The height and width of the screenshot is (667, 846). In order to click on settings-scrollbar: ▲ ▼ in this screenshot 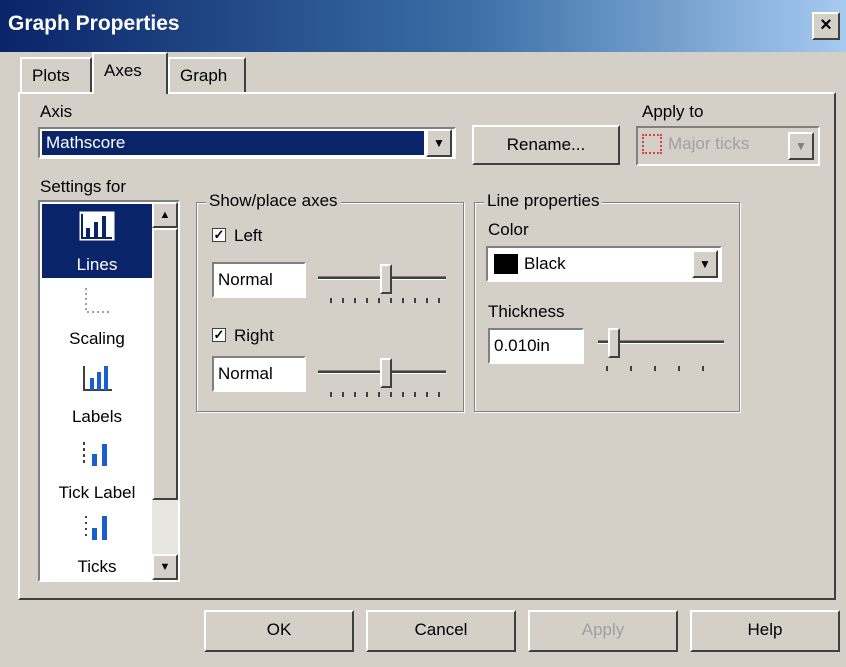, I will do `click(165, 391)`.